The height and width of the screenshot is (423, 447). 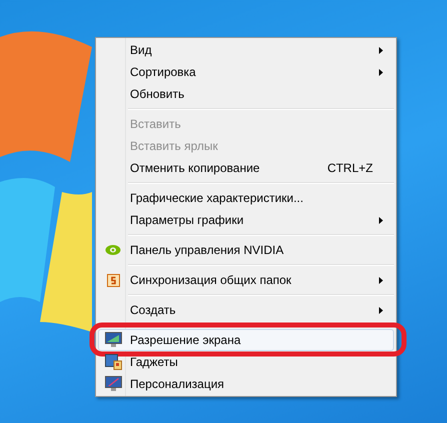 I want to click on menu-item: Отменить копирование CTRL+Z, so click(x=246, y=168).